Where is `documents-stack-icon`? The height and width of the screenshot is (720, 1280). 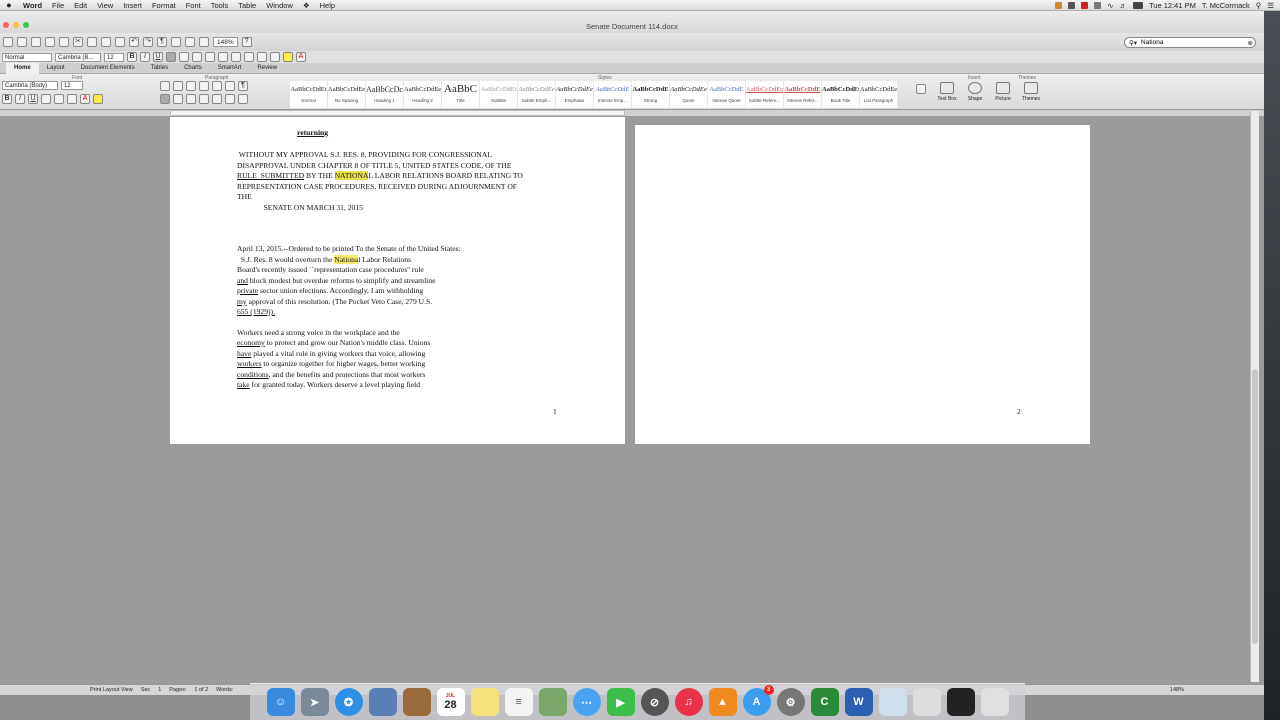 documents-stack-icon is located at coordinates (926, 702).